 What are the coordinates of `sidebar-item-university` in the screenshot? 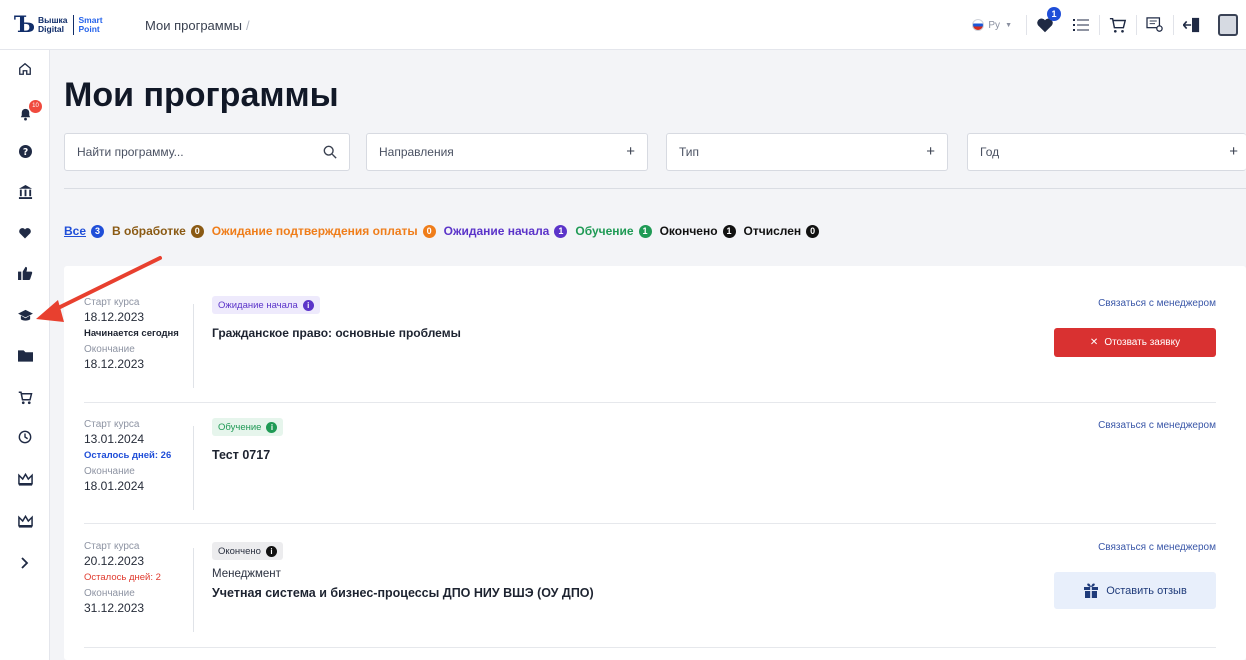 It's located at (25, 191).